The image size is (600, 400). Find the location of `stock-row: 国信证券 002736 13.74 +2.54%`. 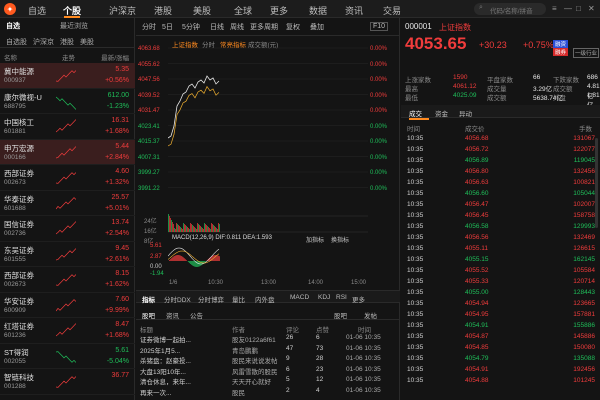

stock-row: 国信证券 002736 13.74 +2.54% is located at coordinates (67, 229).